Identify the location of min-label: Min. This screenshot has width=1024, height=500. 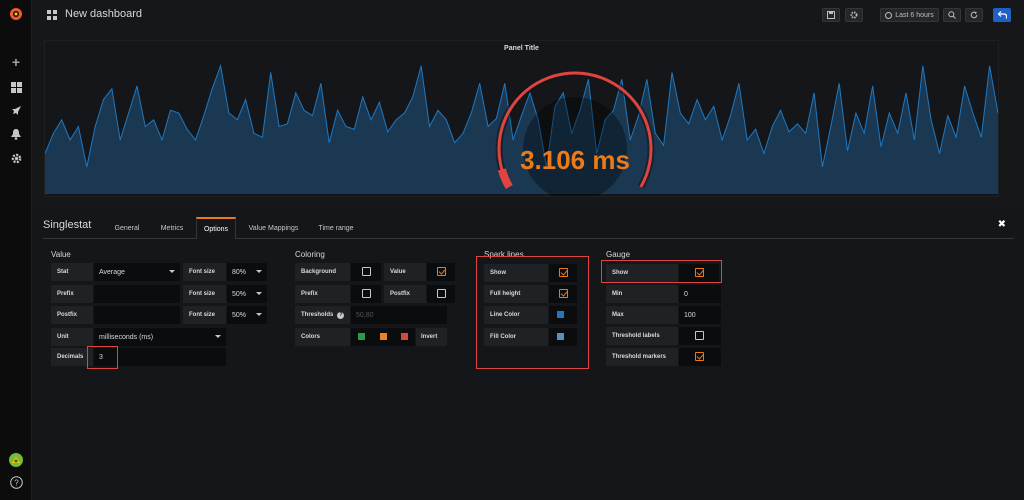
(642, 294).